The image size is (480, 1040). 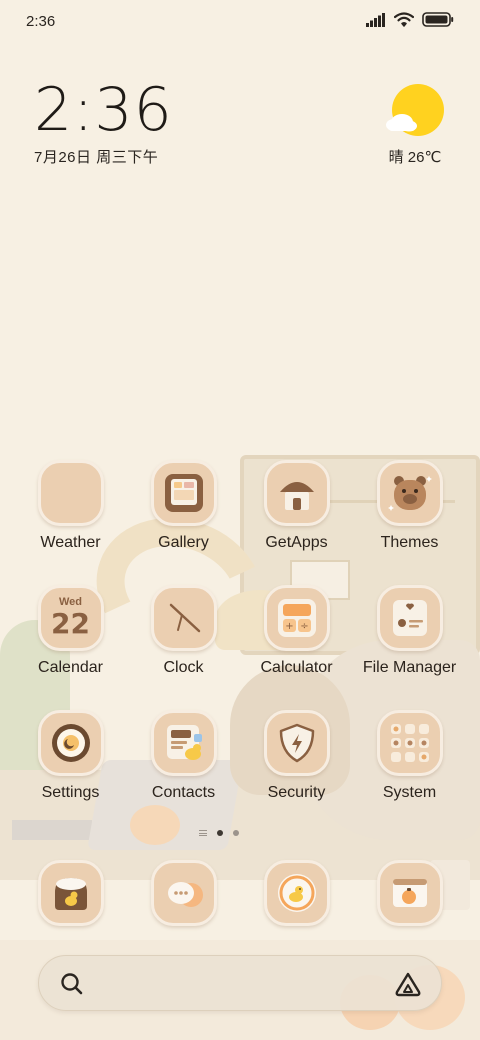 I want to click on sun-cloud-icon, so click(x=415, y=110).